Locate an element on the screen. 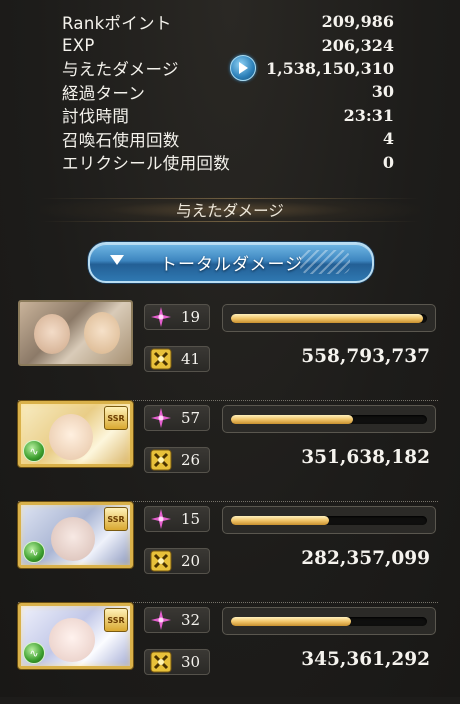  stat-elixir-uses: エリクシール使用回数 0 is located at coordinates (228, 162).